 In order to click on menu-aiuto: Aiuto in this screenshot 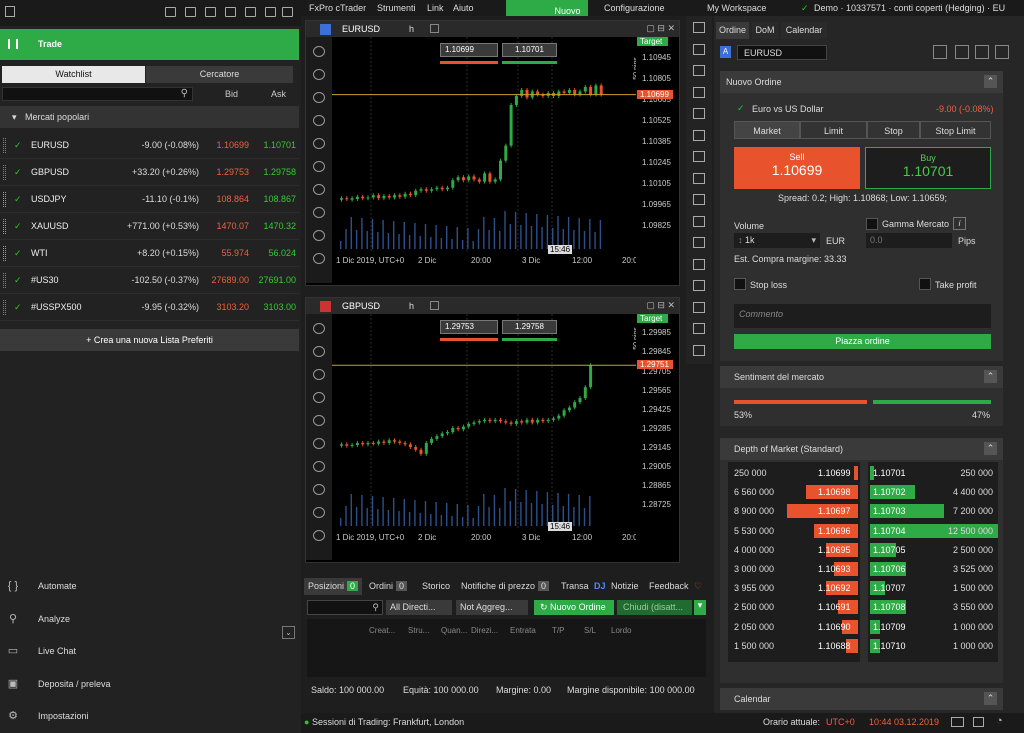, I will do `click(463, 8)`.